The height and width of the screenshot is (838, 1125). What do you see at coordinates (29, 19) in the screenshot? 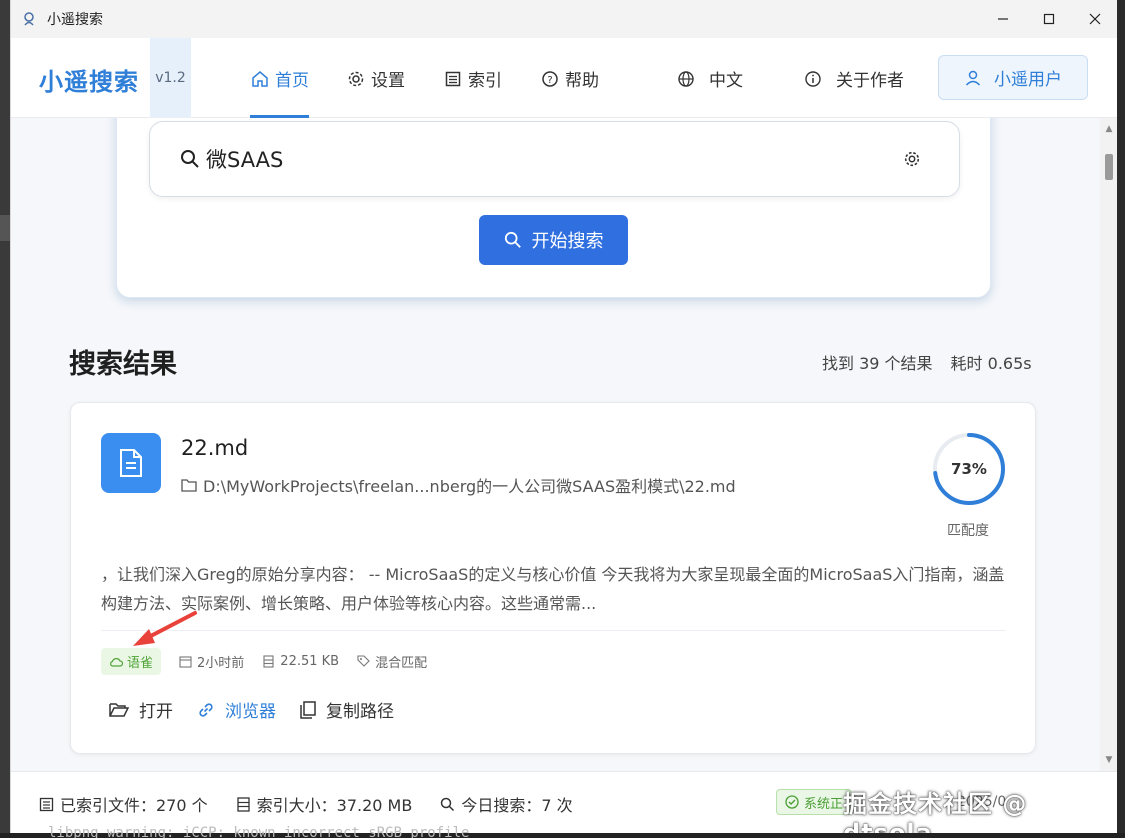
I see `app-logo-icon` at bounding box center [29, 19].